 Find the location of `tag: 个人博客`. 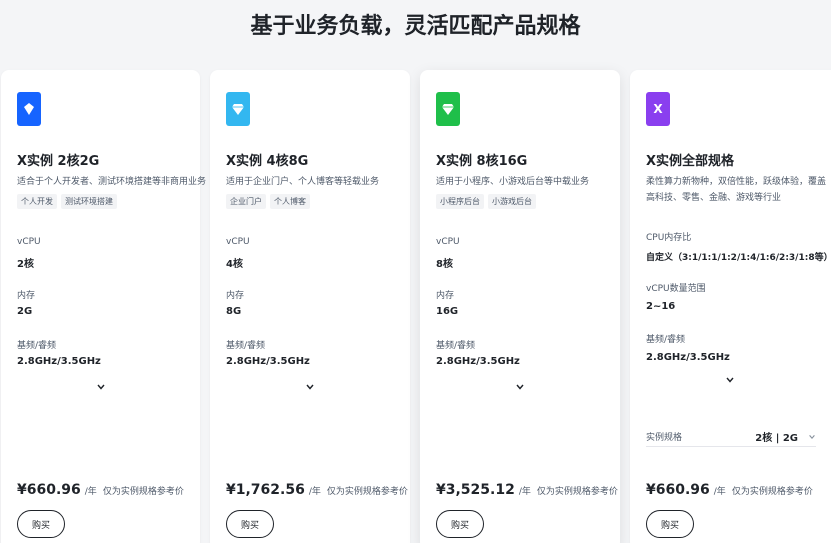

tag: 个人博客 is located at coordinates (290, 201).